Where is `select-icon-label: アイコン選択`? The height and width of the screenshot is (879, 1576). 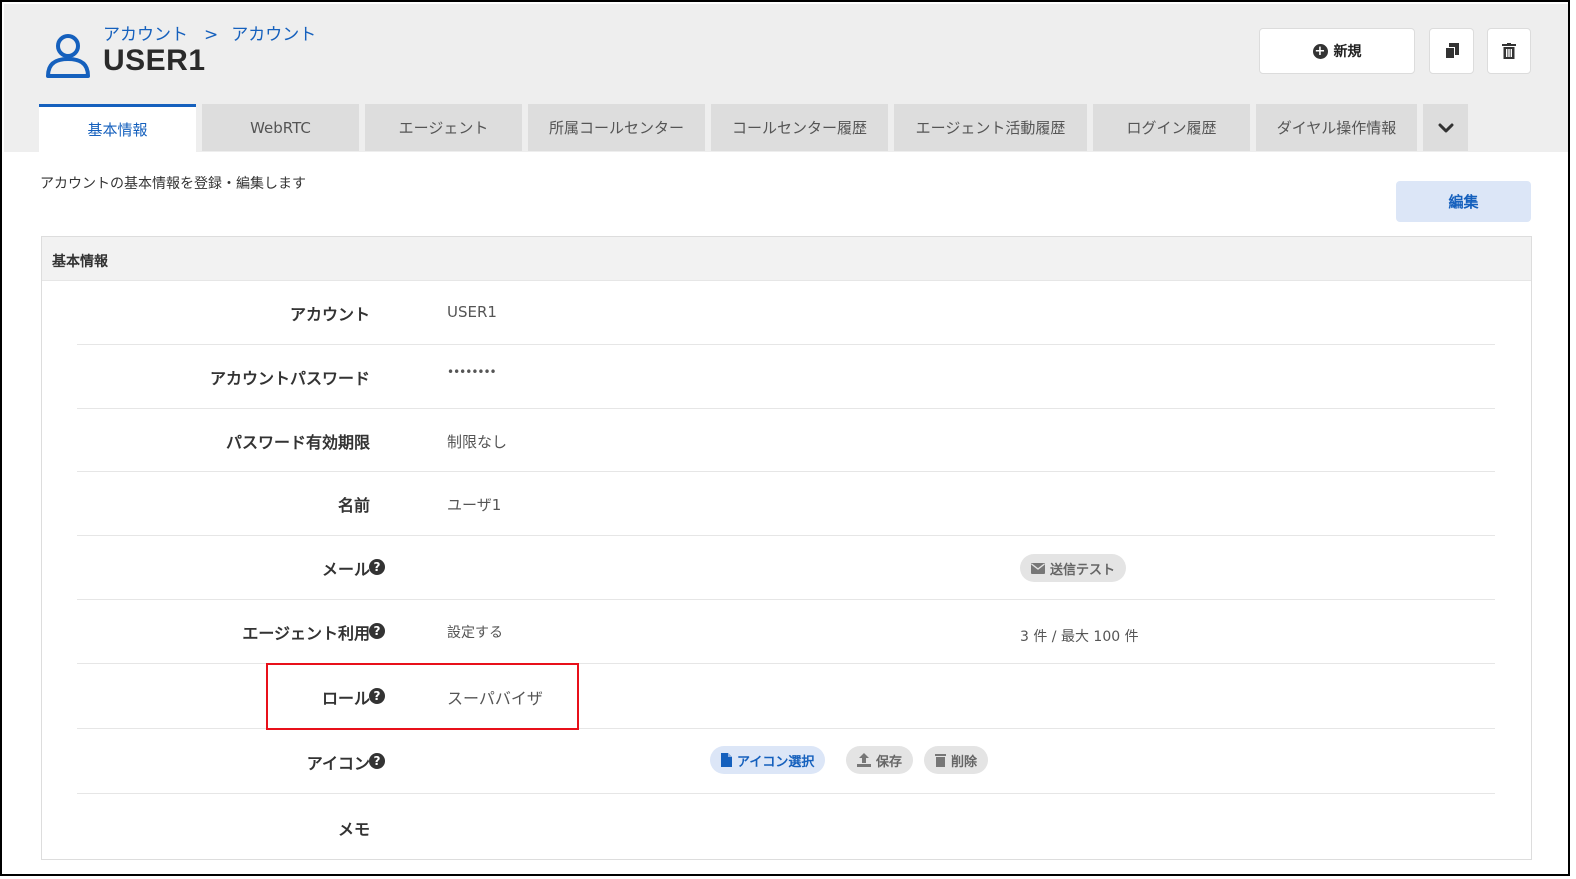 select-icon-label: アイコン選択 is located at coordinates (776, 762).